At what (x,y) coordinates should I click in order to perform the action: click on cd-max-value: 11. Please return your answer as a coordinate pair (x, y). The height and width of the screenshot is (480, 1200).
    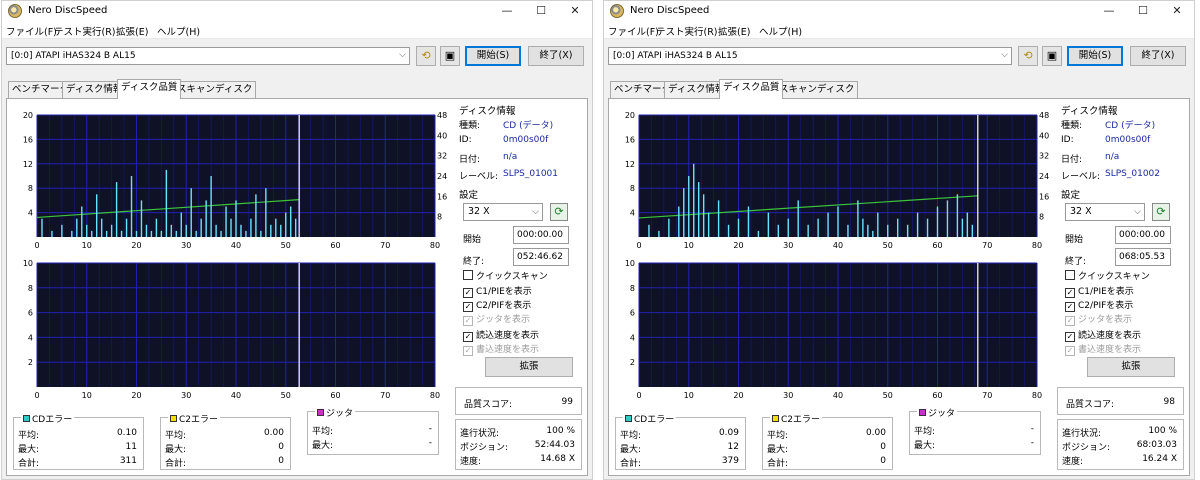
    Looking at the image, I should click on (131, 447).